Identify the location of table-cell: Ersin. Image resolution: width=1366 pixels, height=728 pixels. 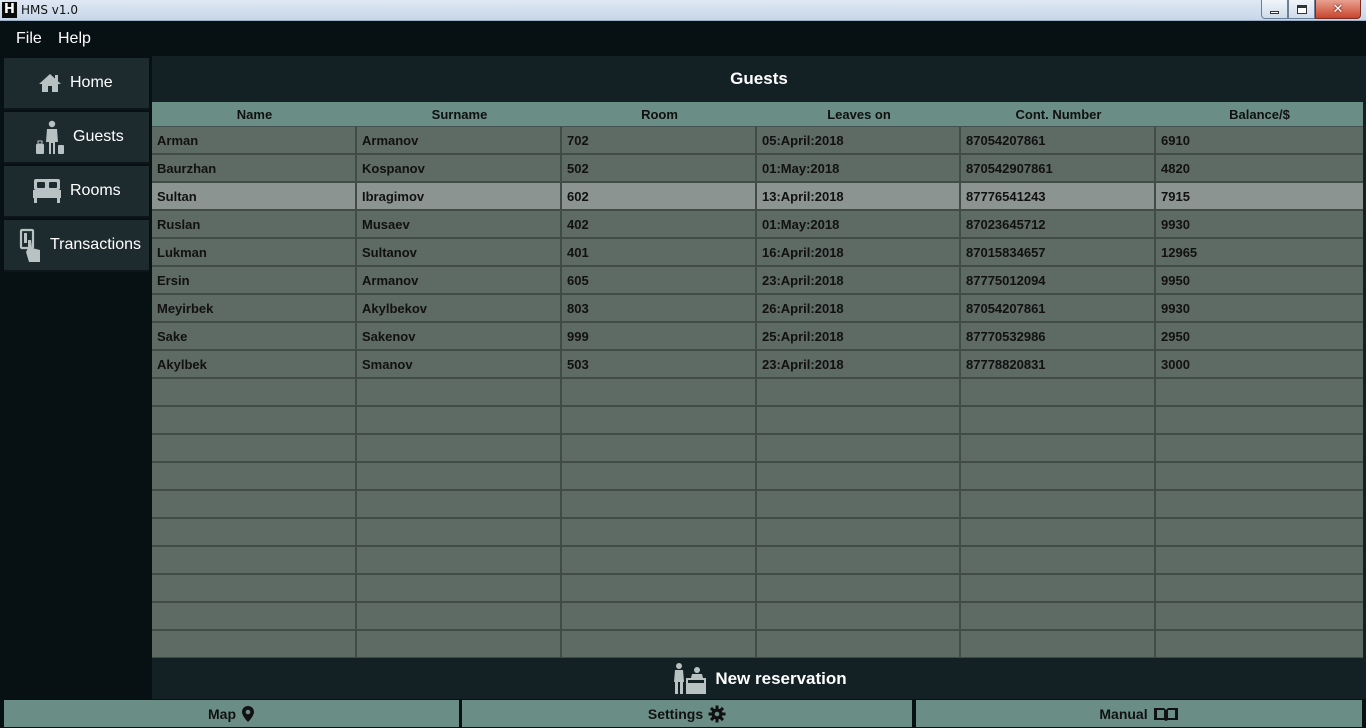
(254, 280).